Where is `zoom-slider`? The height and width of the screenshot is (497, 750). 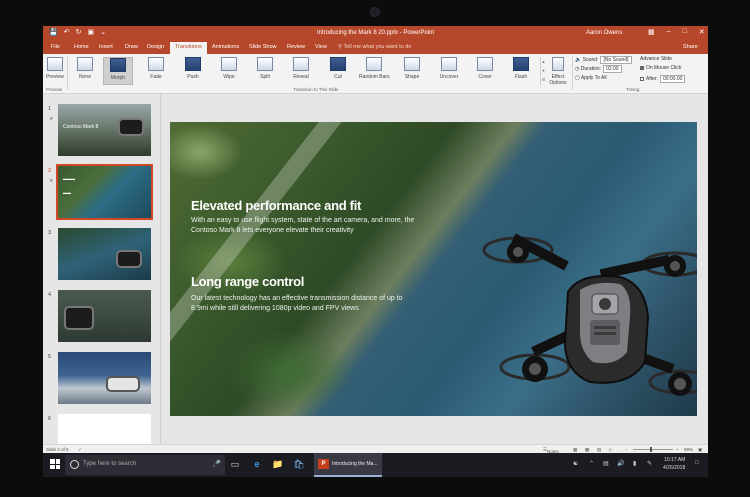
zoom-slider is located at coordinates (653, 449).